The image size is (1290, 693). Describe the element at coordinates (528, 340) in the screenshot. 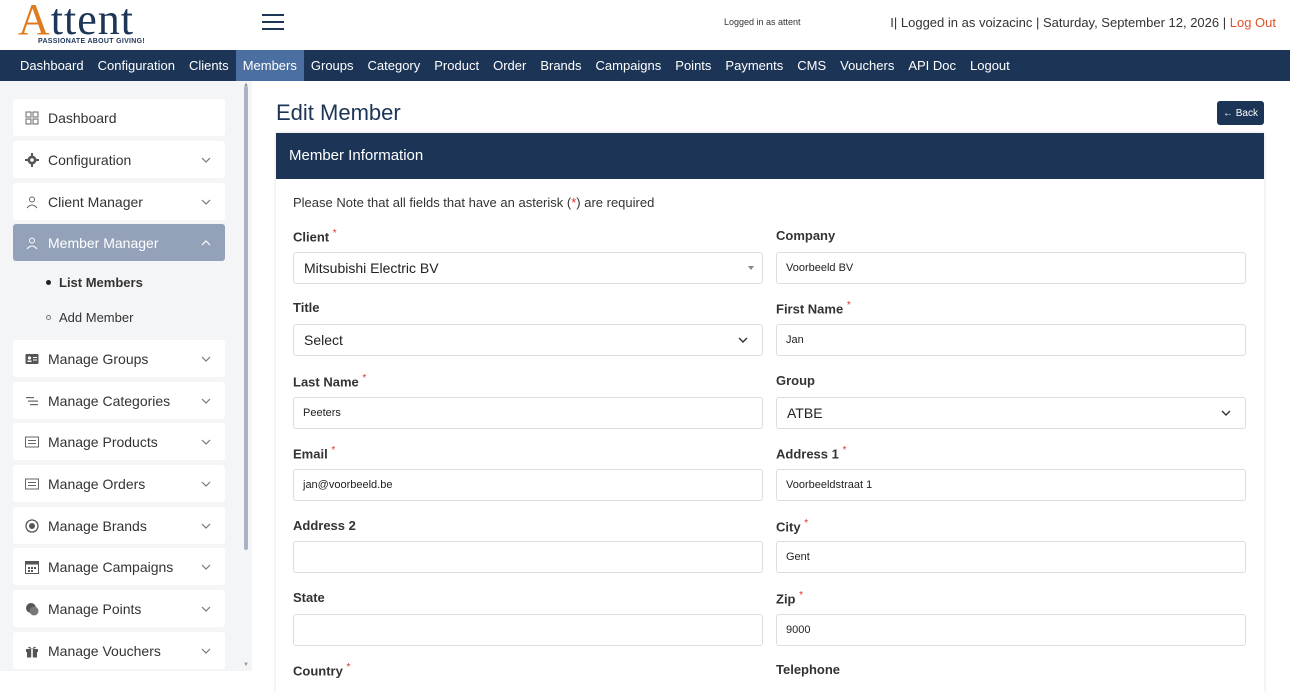

I see `title-select: Select` at that location.